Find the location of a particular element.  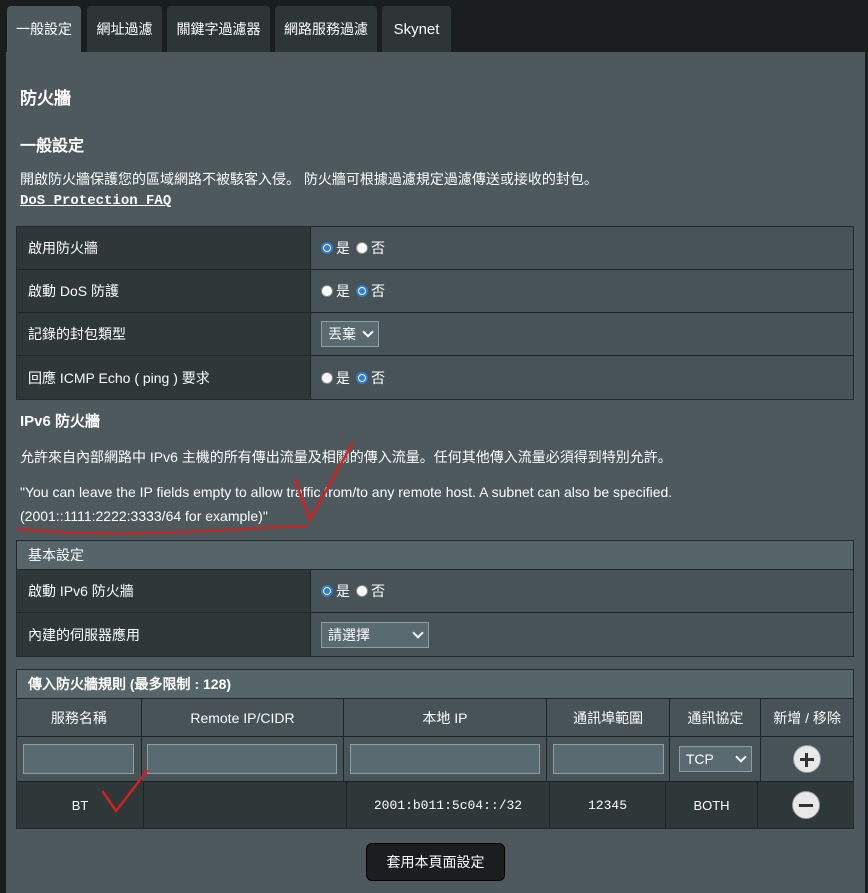

port-range-input is located at coordinates (608, 759).